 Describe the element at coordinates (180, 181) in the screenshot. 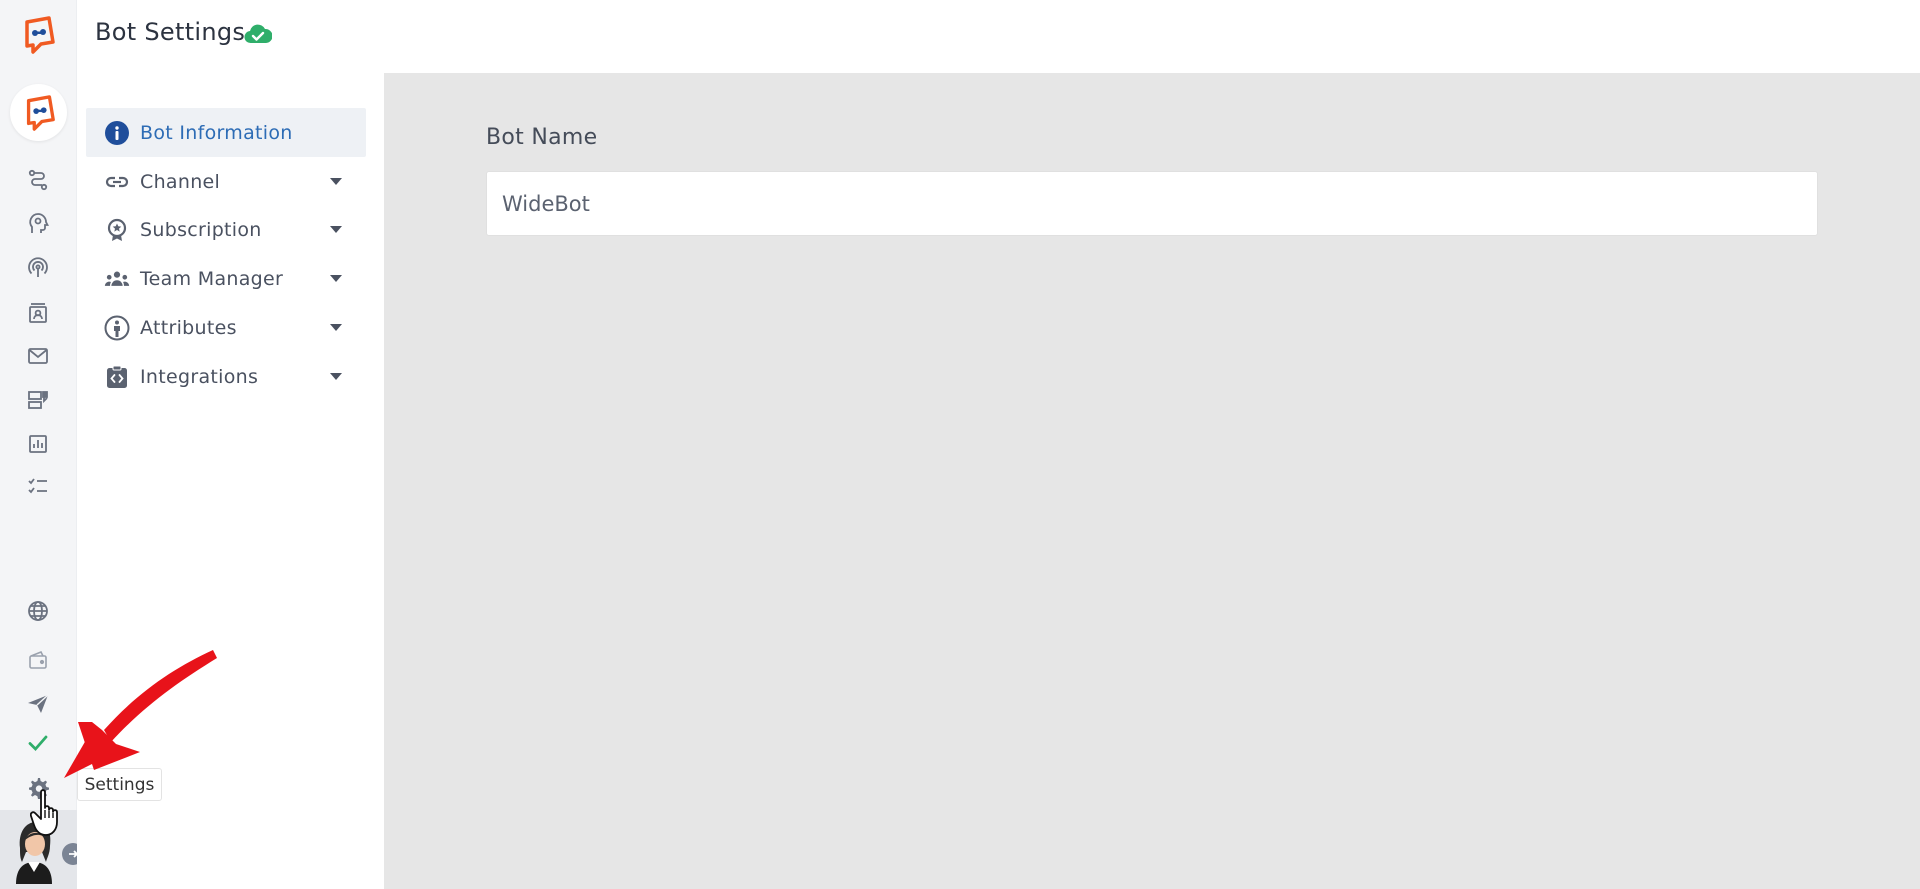

I see `nav-item-label: Channel` at that location.